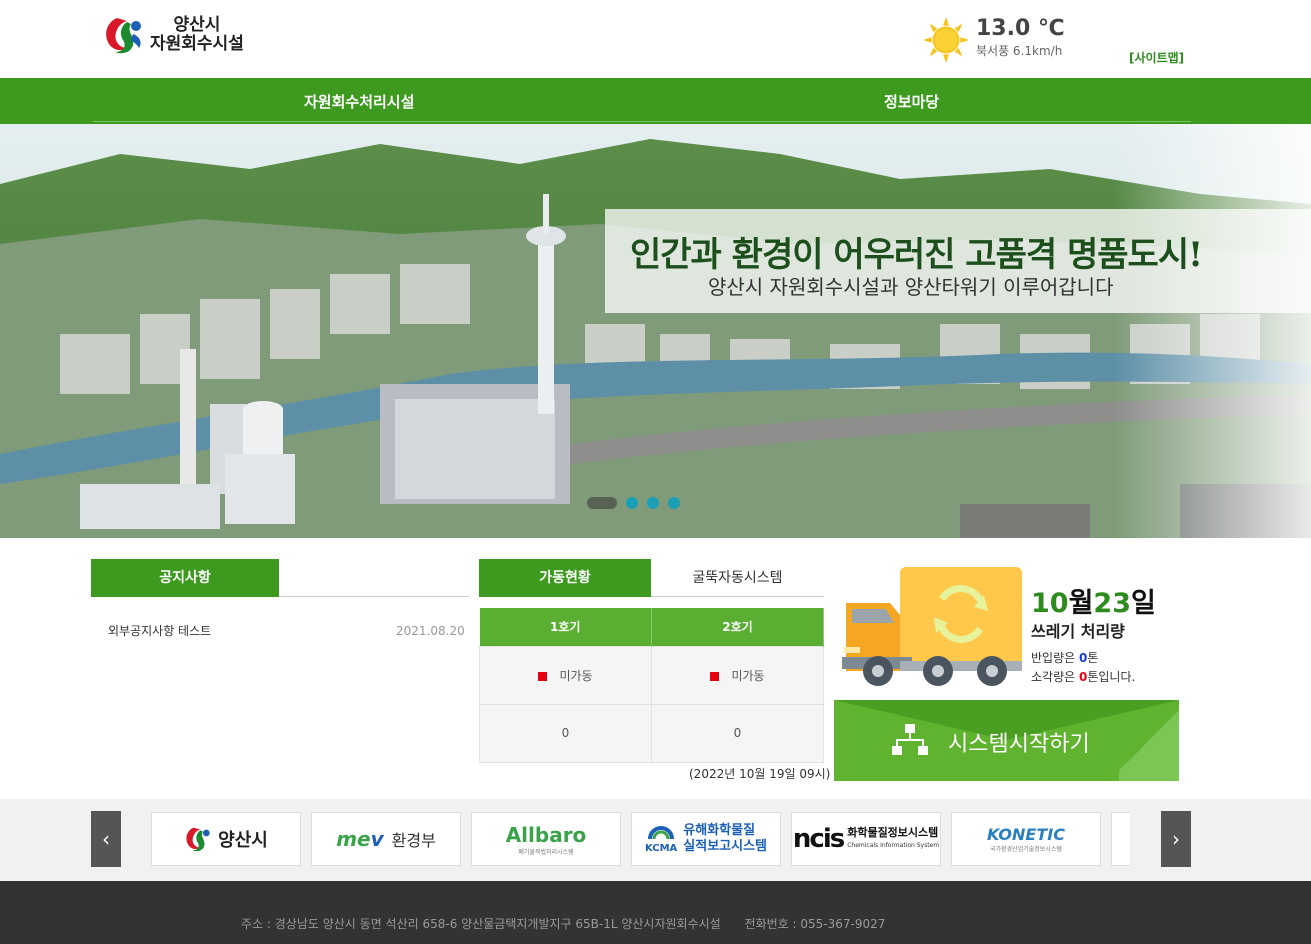  Describe the element at coordinates (546, 852) in the screenshot. I see `banner-sublabel: 폐기물적법처리시스템` at that location.